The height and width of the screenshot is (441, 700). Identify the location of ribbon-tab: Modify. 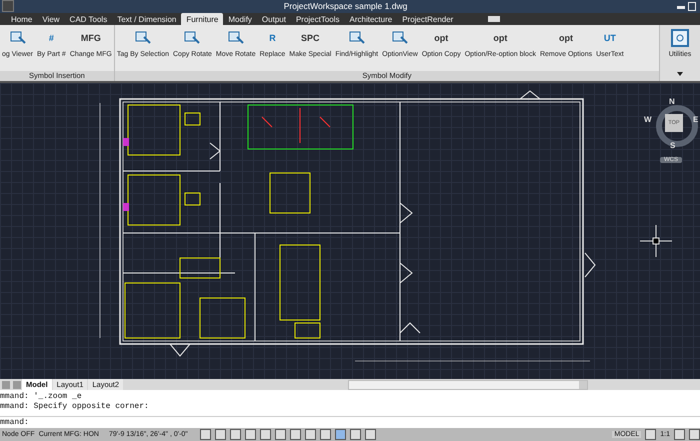
(240, 19).